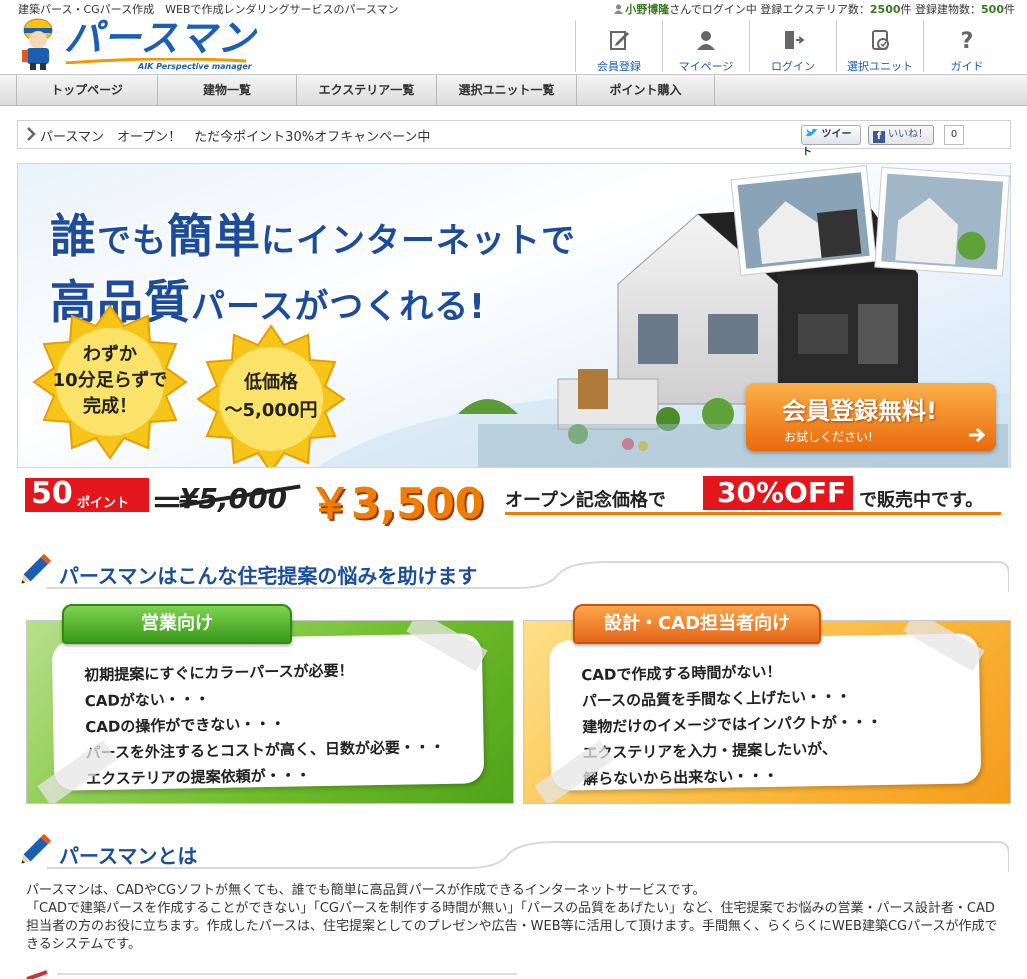  What do you see at coordinates (31, 134) in the screenshot?
I see `chevron-right-icon` at bounding box center [31, 134].